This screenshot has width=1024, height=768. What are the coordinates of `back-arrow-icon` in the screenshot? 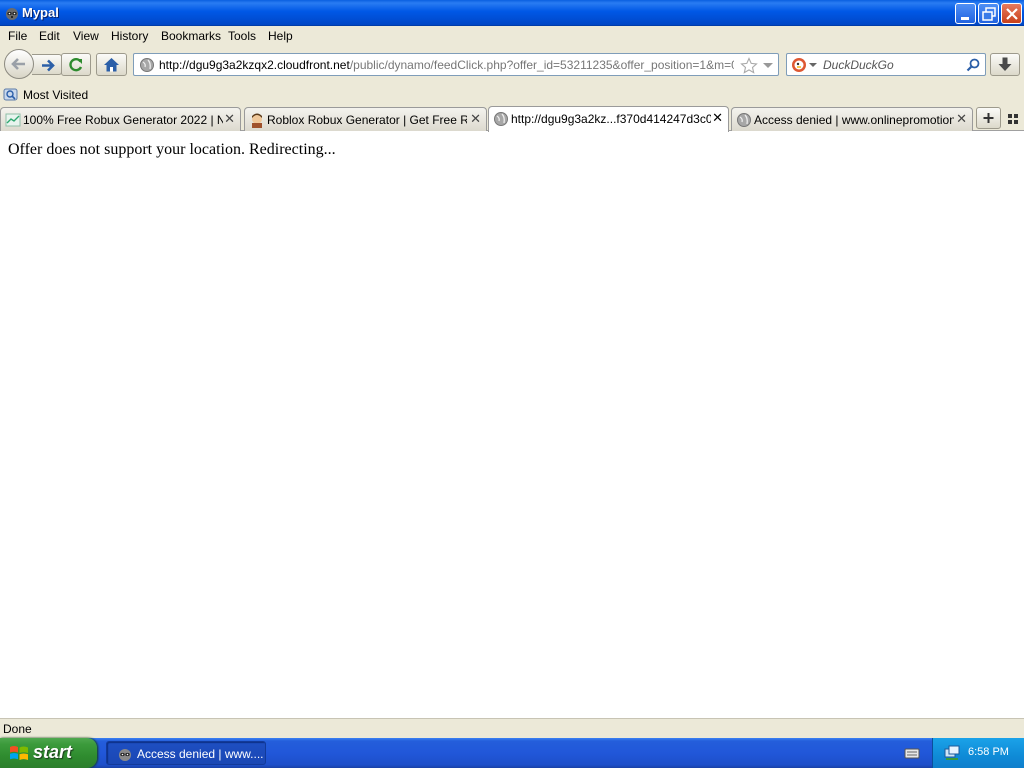 It's located at (18, 64).